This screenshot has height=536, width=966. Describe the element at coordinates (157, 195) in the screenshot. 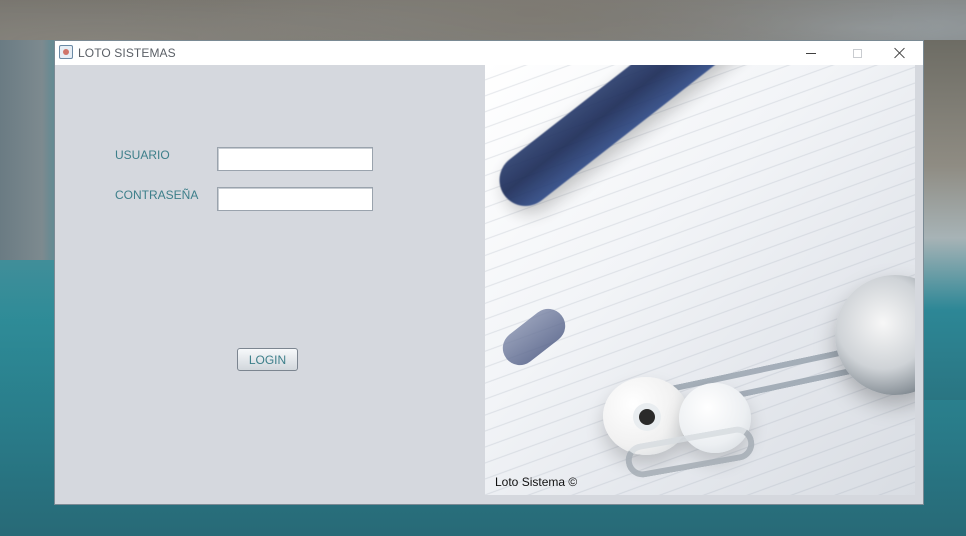

I see `contrasena-label: CONTRASEÑA` at that location.